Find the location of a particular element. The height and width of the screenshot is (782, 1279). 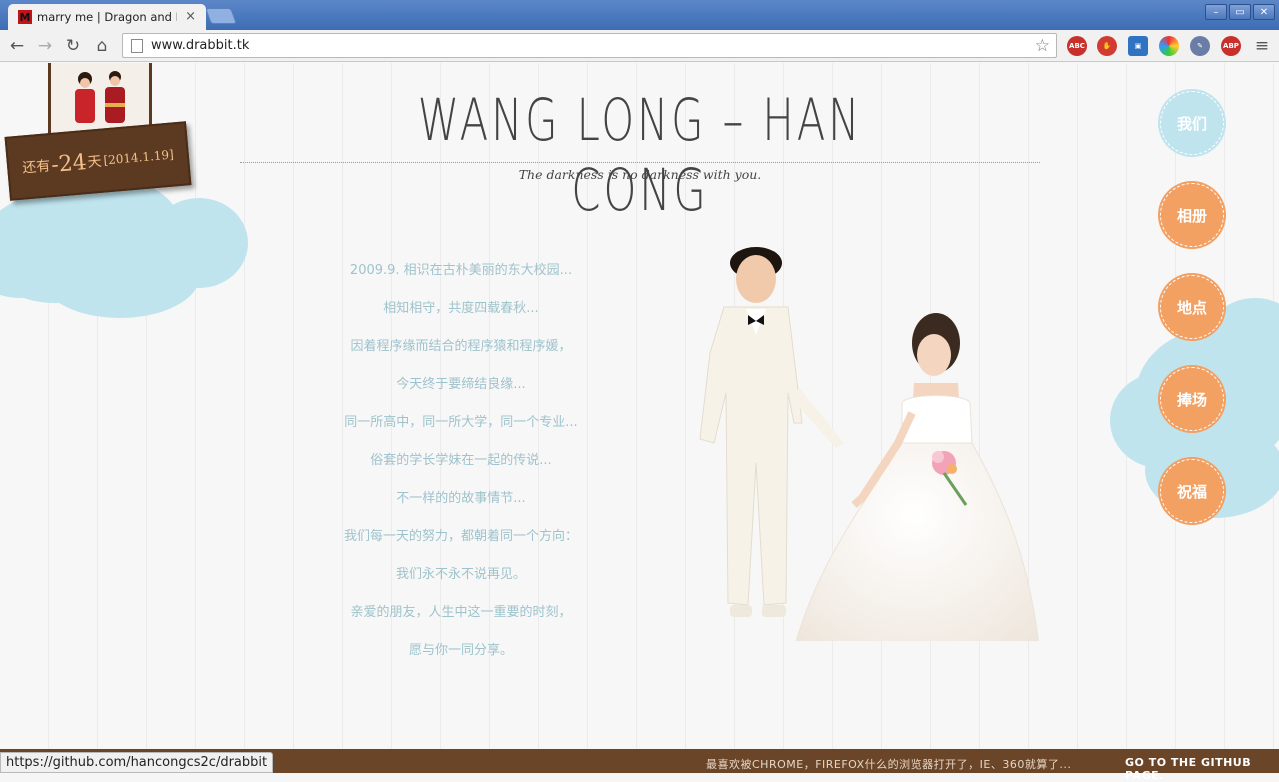

new-tab-button is located at coordinates (221, 16).